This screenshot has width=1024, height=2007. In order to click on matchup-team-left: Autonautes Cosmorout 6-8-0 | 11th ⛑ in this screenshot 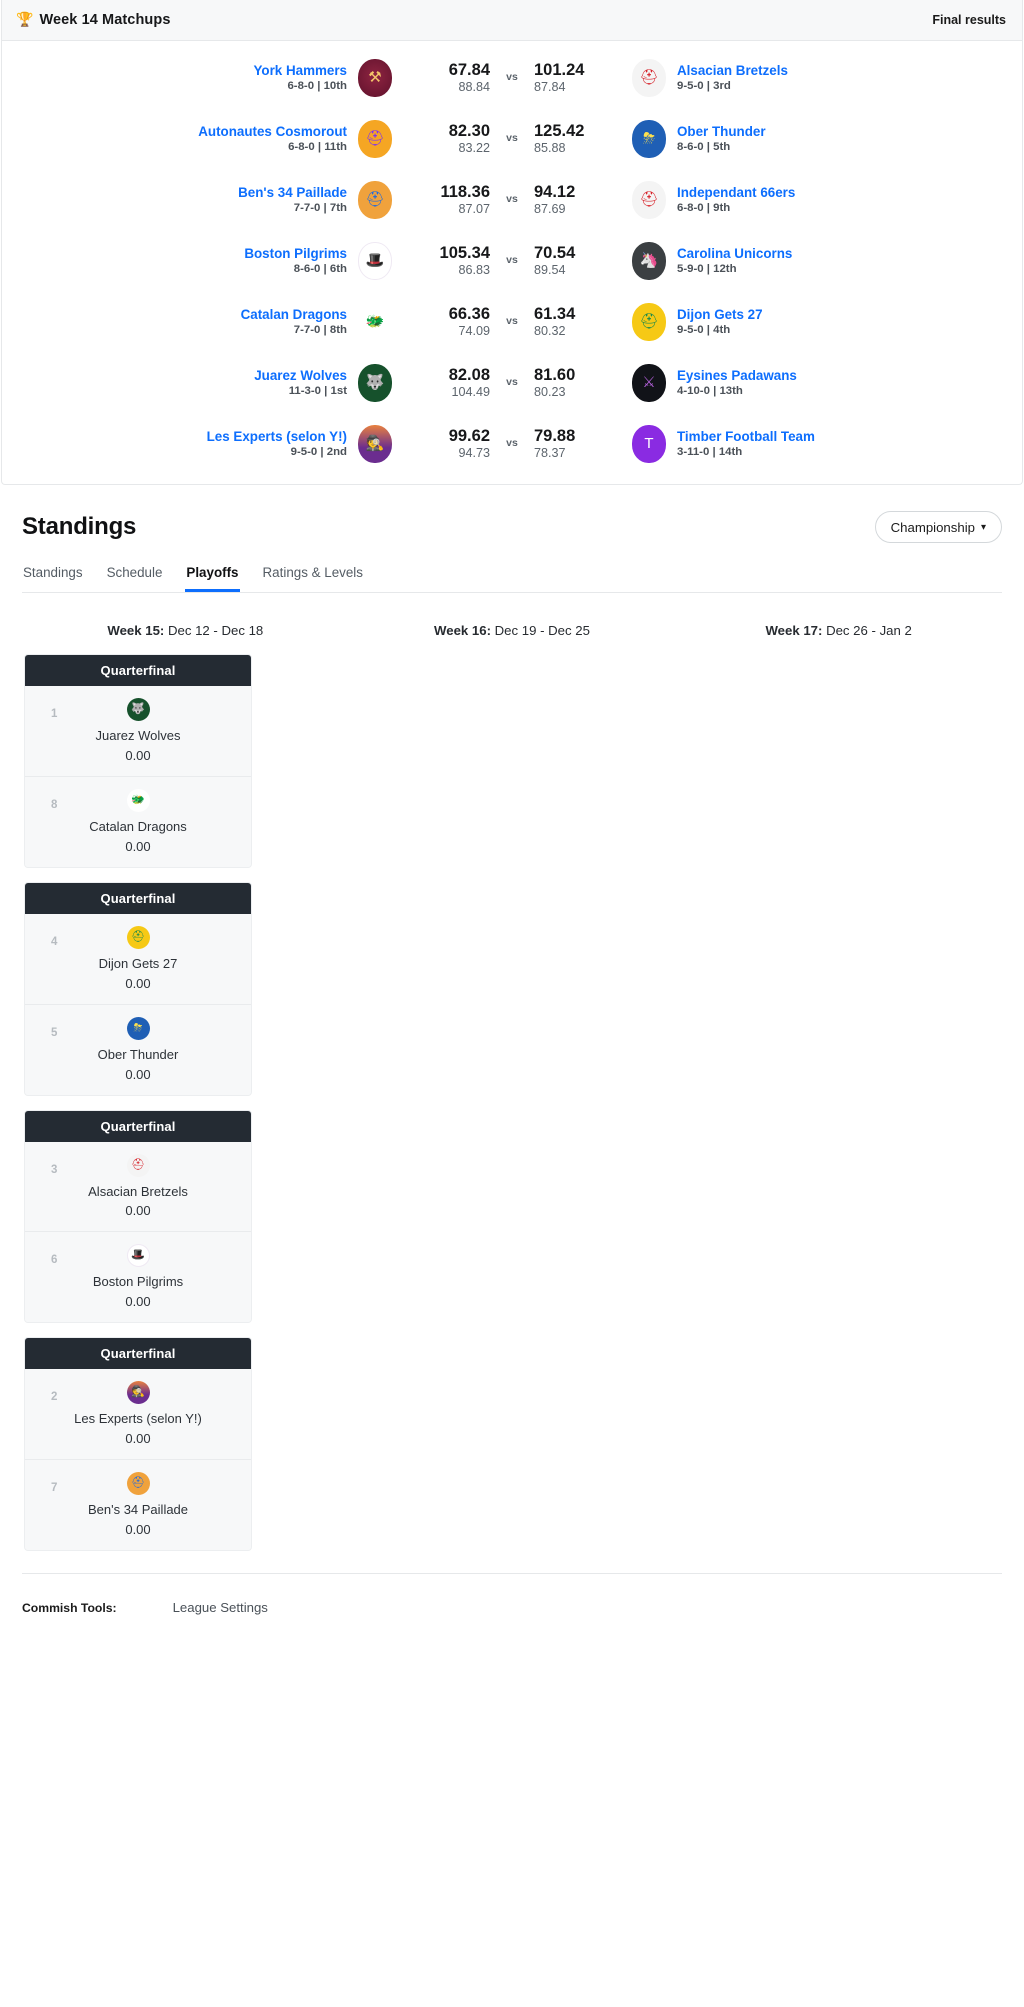, I will do `click(242, 138)`.